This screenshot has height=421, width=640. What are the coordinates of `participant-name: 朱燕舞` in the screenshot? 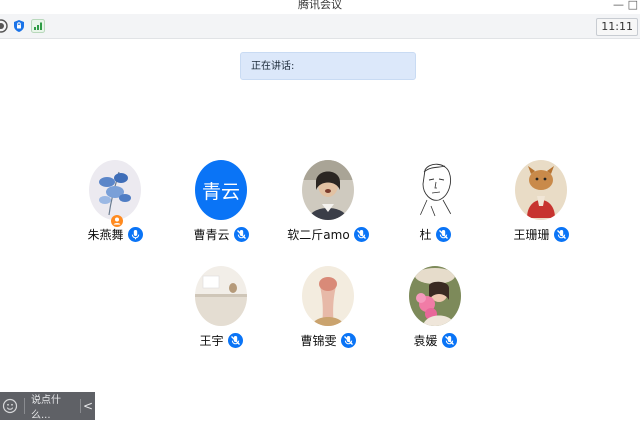 It's located at (105, 235).